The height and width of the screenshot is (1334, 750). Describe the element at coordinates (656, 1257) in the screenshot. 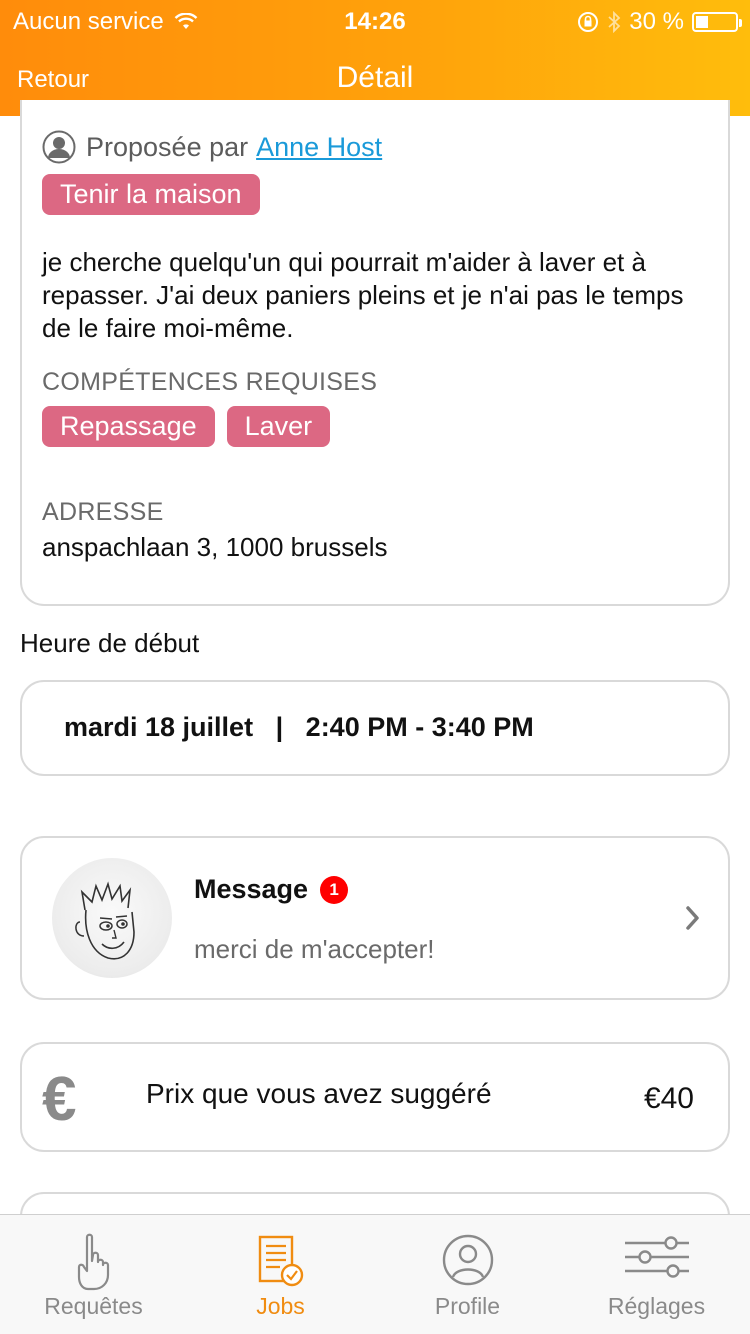

I see `sliders-icon` at that location.